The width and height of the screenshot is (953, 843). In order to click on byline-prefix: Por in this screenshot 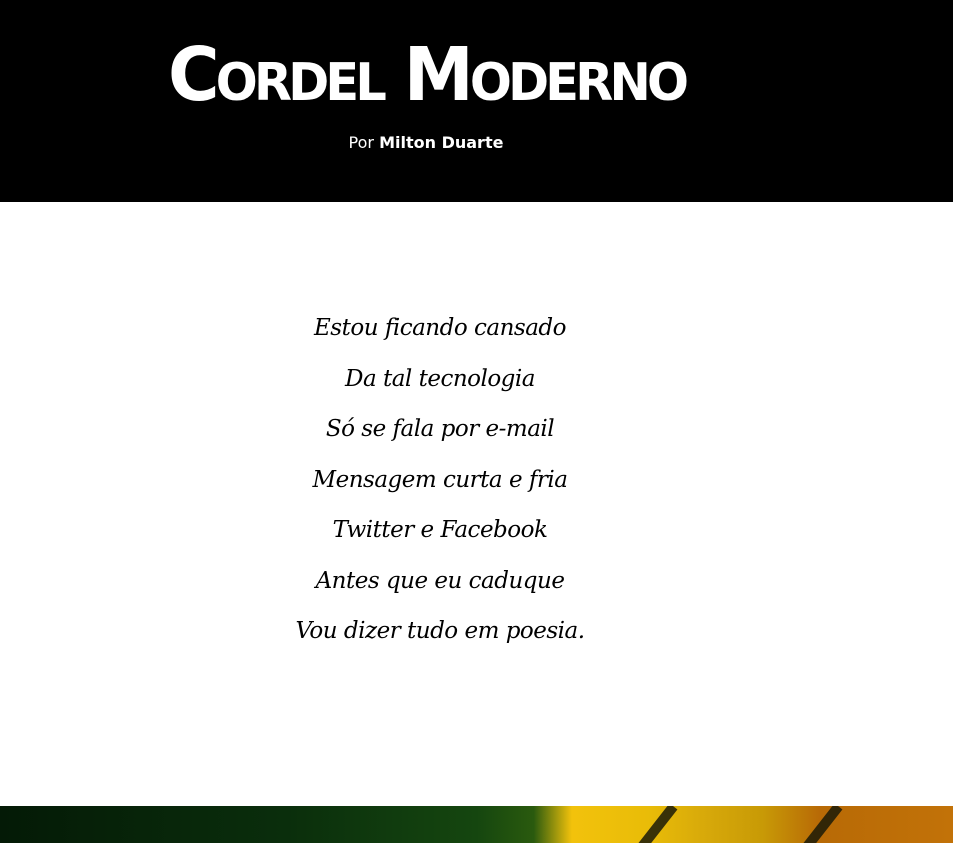, I will do `click(361, 142)`.